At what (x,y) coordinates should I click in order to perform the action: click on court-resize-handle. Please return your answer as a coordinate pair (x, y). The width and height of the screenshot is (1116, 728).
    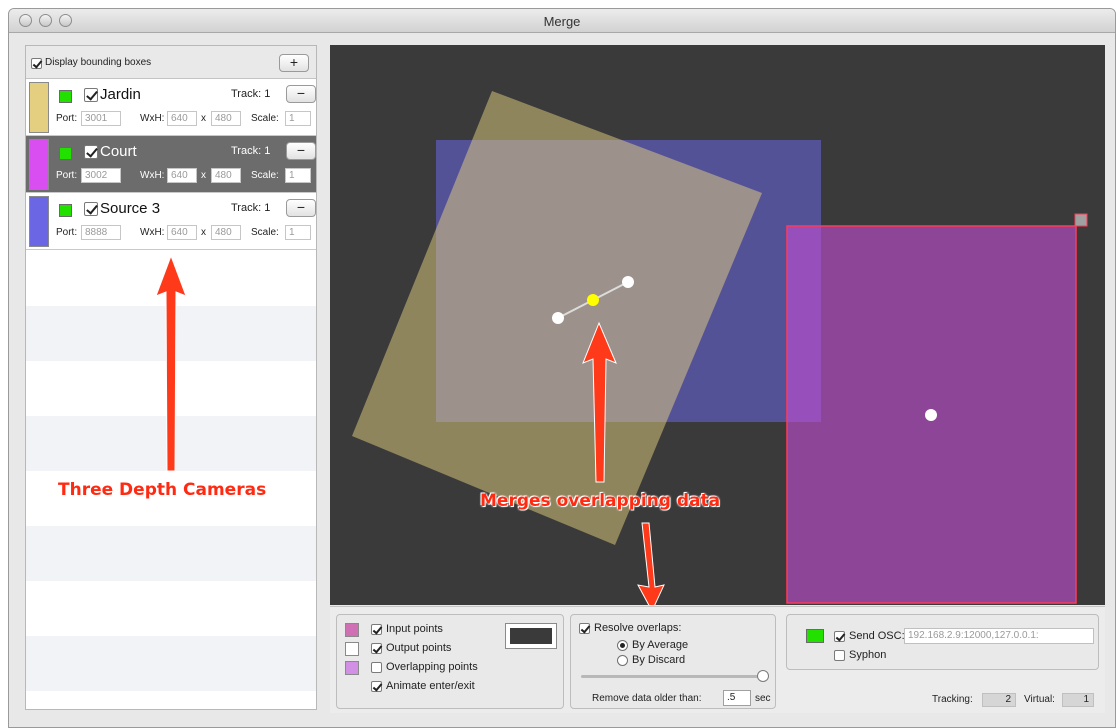
    Looking at the image, I should click on (1081, 220).